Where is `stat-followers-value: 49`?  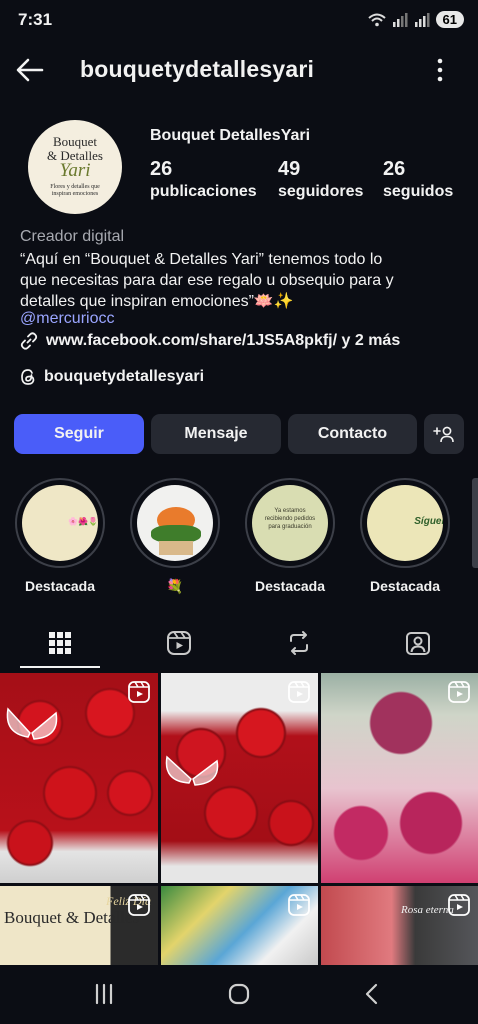
stat-followers-value: 49 is located at coordinates (289, 169).